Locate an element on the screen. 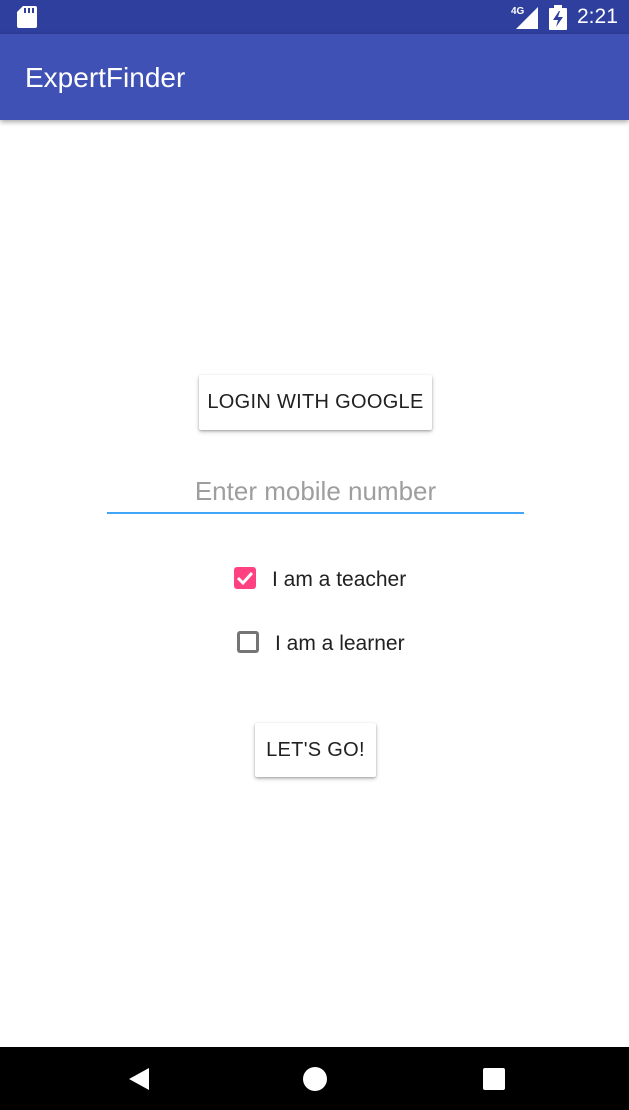  teacher-checkbox is located at coordinates (245, 578).